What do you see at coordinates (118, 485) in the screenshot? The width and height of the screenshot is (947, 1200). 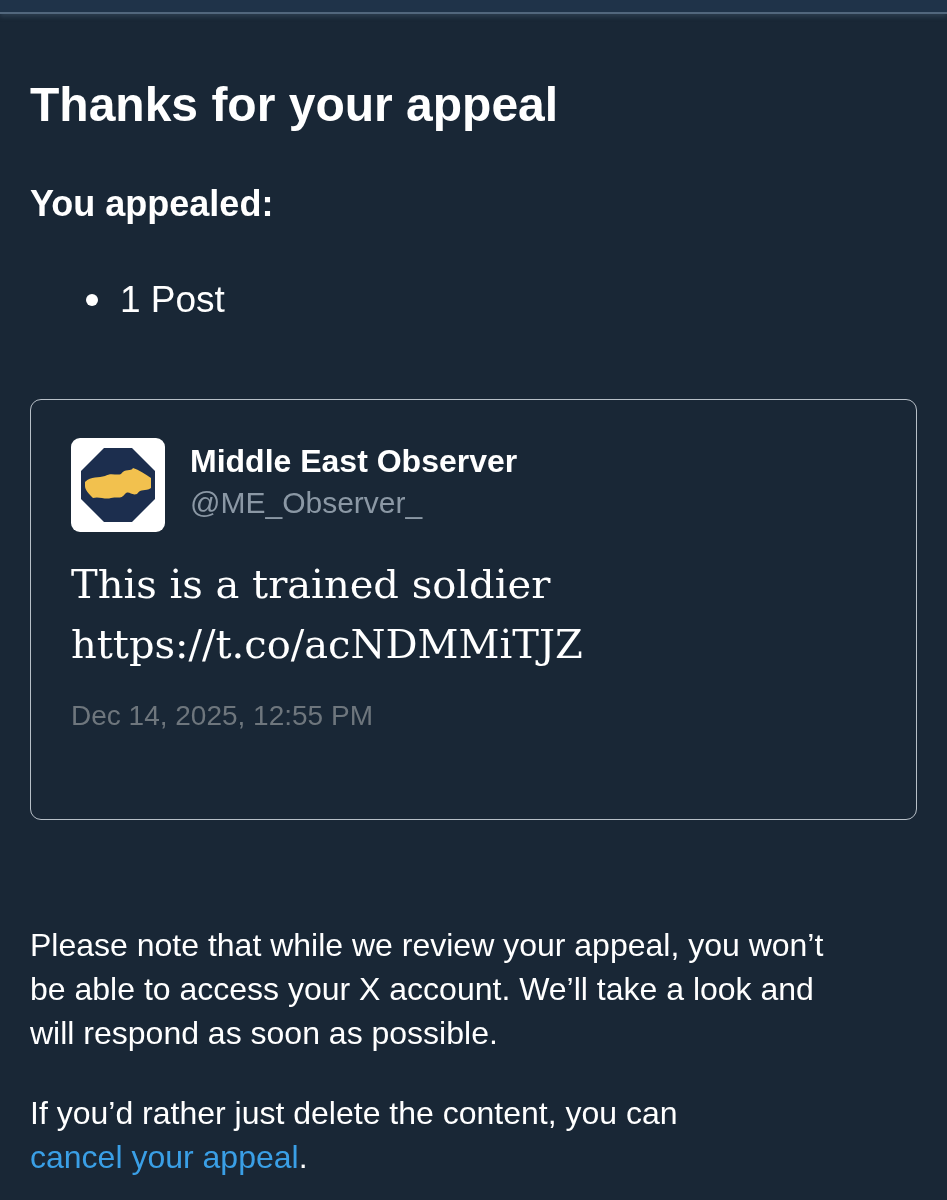 I see `octagon-logo-icon` at bounding box center [118, 485].